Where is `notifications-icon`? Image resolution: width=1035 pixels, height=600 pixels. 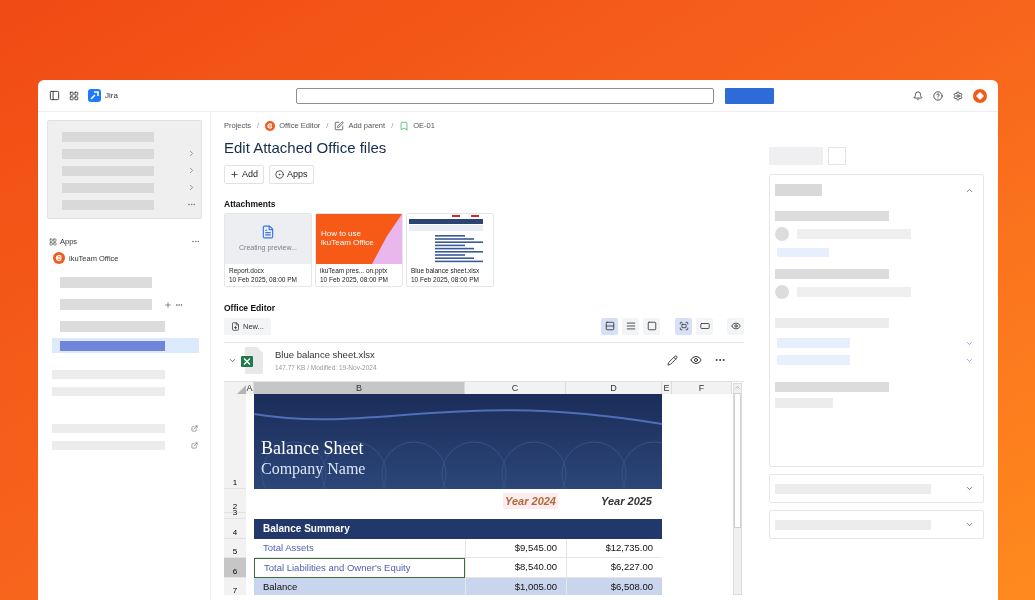 notifications-icon is located at coordinates (918, 95).